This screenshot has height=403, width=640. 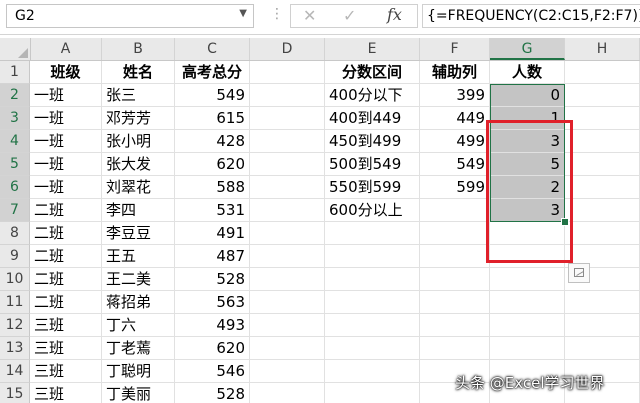 I want to click on header-score: 高考总分, so click(x=212, y=72).